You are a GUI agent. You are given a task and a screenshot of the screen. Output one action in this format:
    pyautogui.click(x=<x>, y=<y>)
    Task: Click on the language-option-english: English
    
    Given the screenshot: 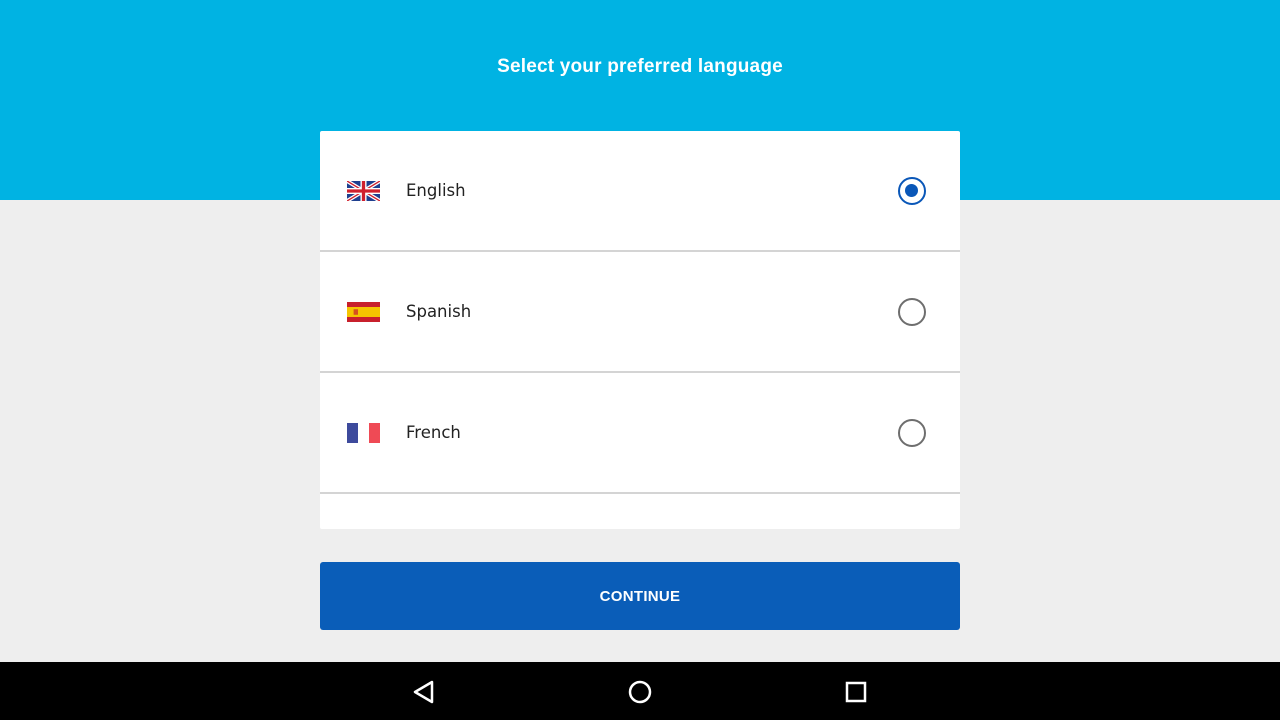 What is the action you would take?
    pyautogui.click(x=640, y=191)
    